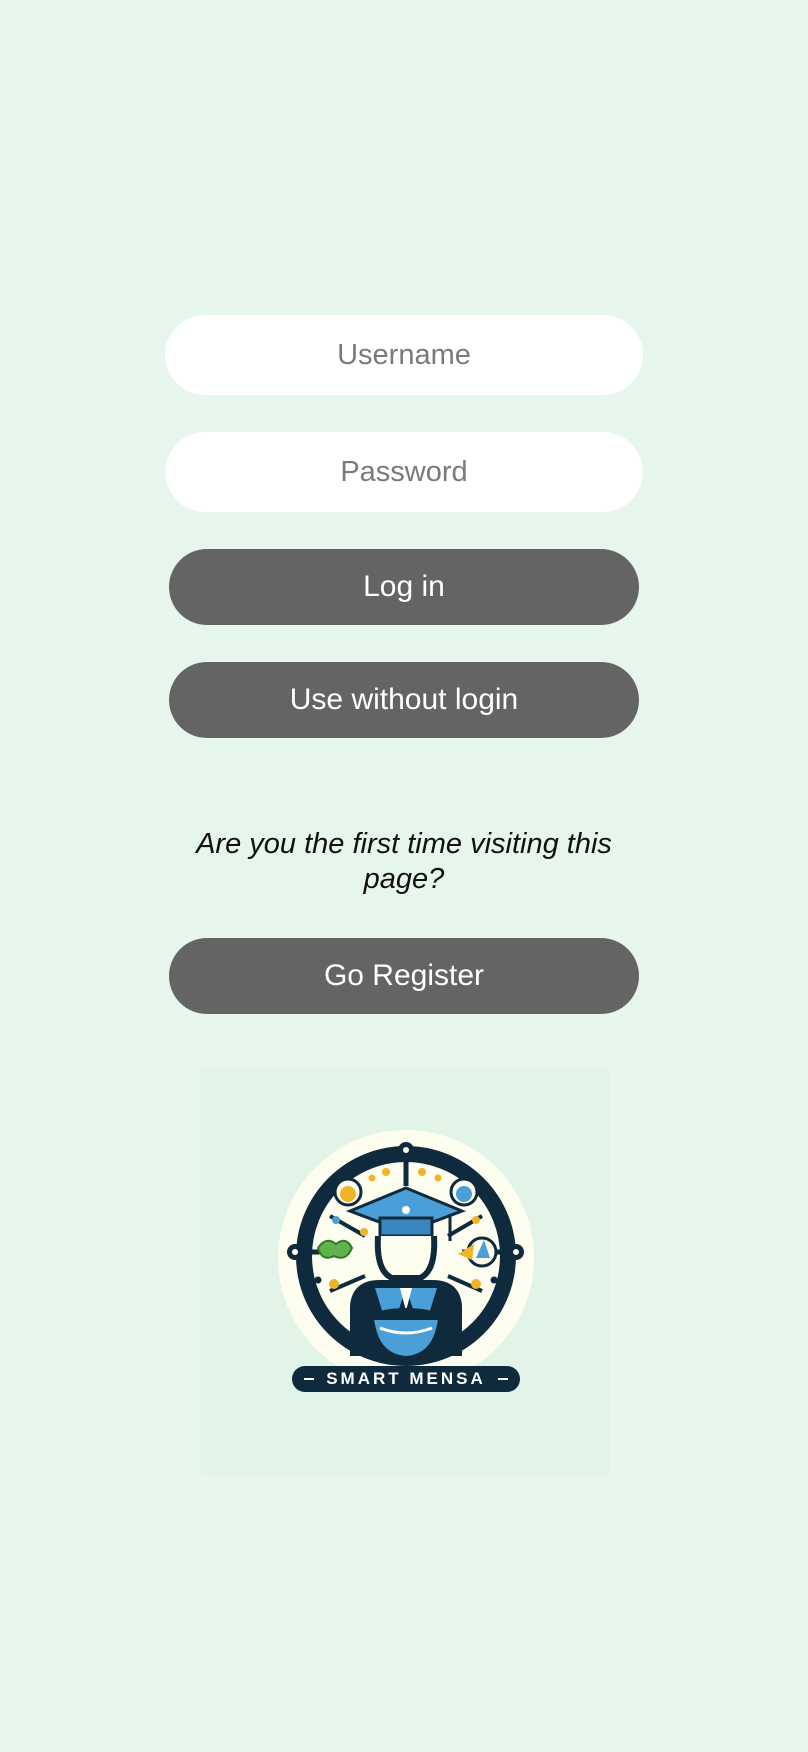 The height and width of the screenshot is (1752, 808). What do you see at coordinates (404, 976) in the screenshot?
I see `go-register-button: Go Register` at bounding box center [404, 976].